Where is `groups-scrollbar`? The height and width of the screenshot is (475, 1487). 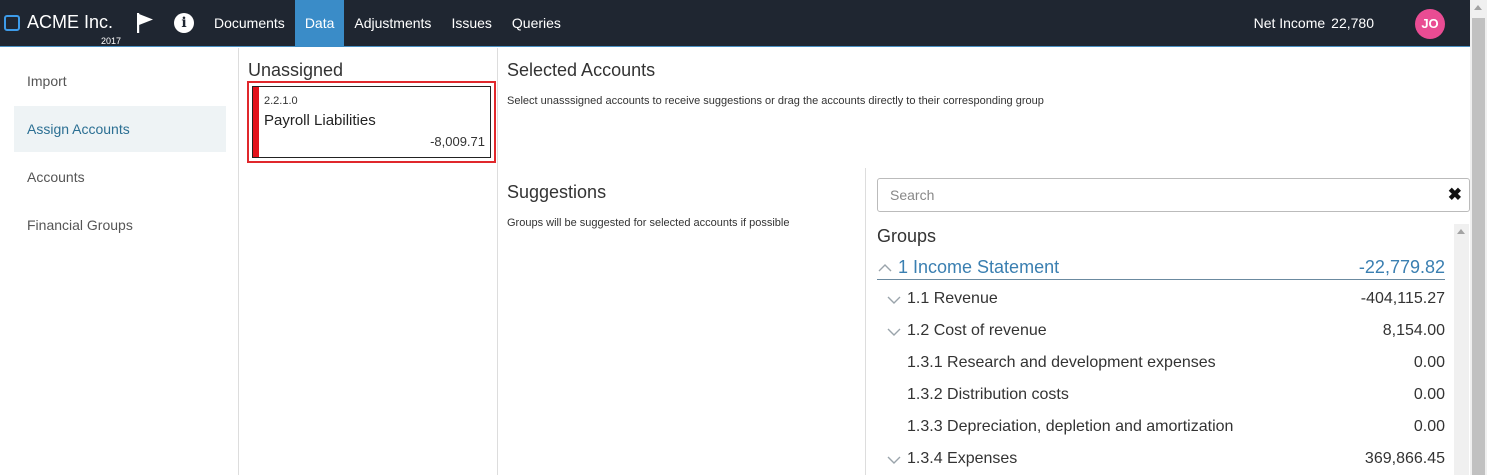 groups-scrollbar is located at coordinates (1461, 349).